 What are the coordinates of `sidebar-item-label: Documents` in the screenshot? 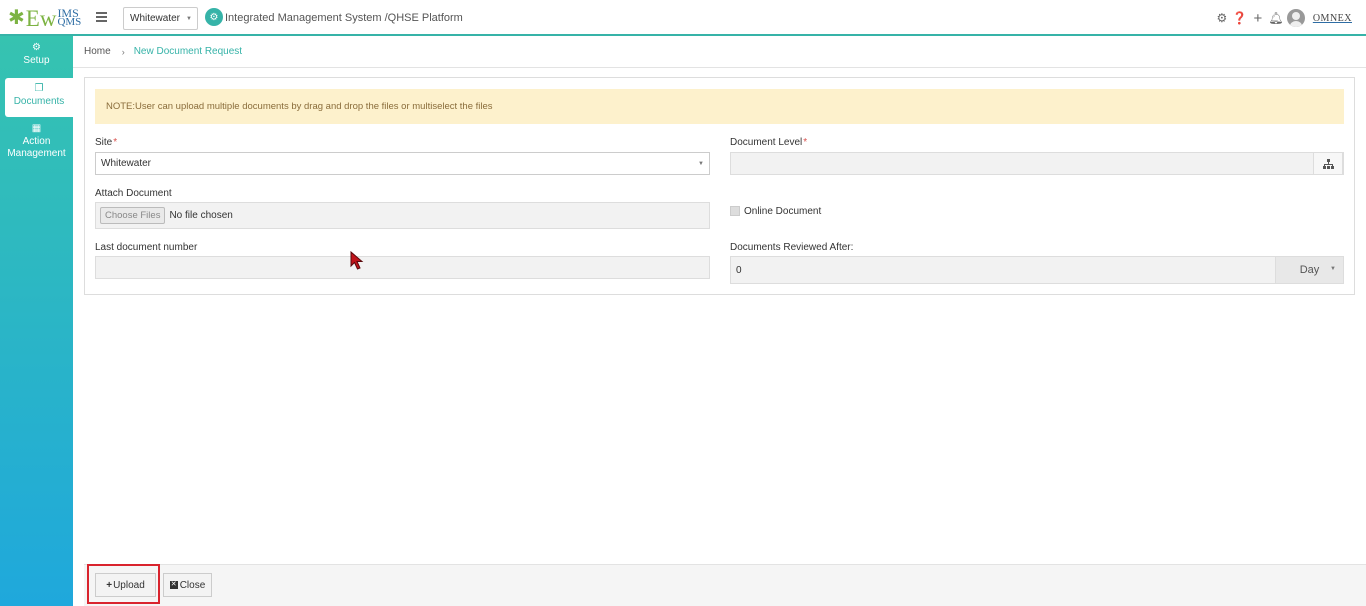 It's located at (39, 101).